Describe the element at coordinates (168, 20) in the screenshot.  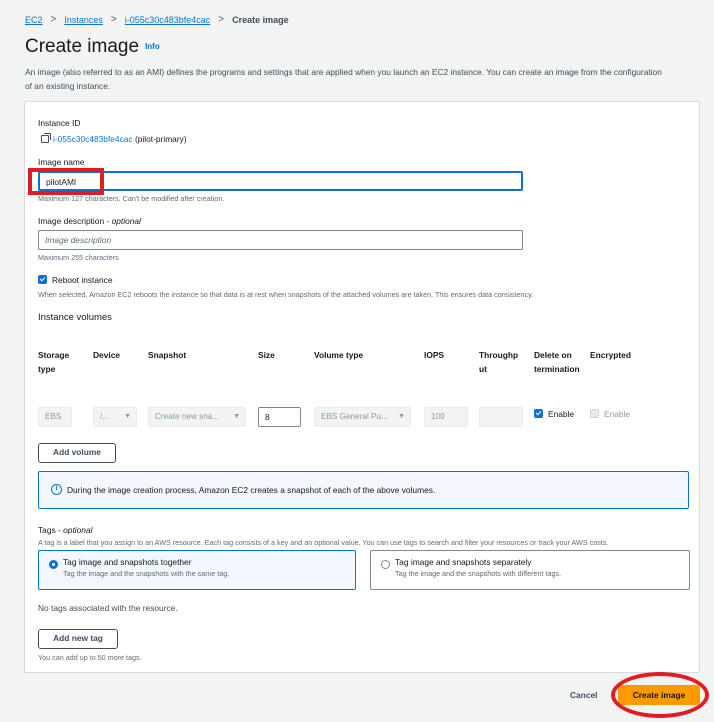
I see `breadcrumb-instance-id: i-055c30c483bfe4cac` at that location.